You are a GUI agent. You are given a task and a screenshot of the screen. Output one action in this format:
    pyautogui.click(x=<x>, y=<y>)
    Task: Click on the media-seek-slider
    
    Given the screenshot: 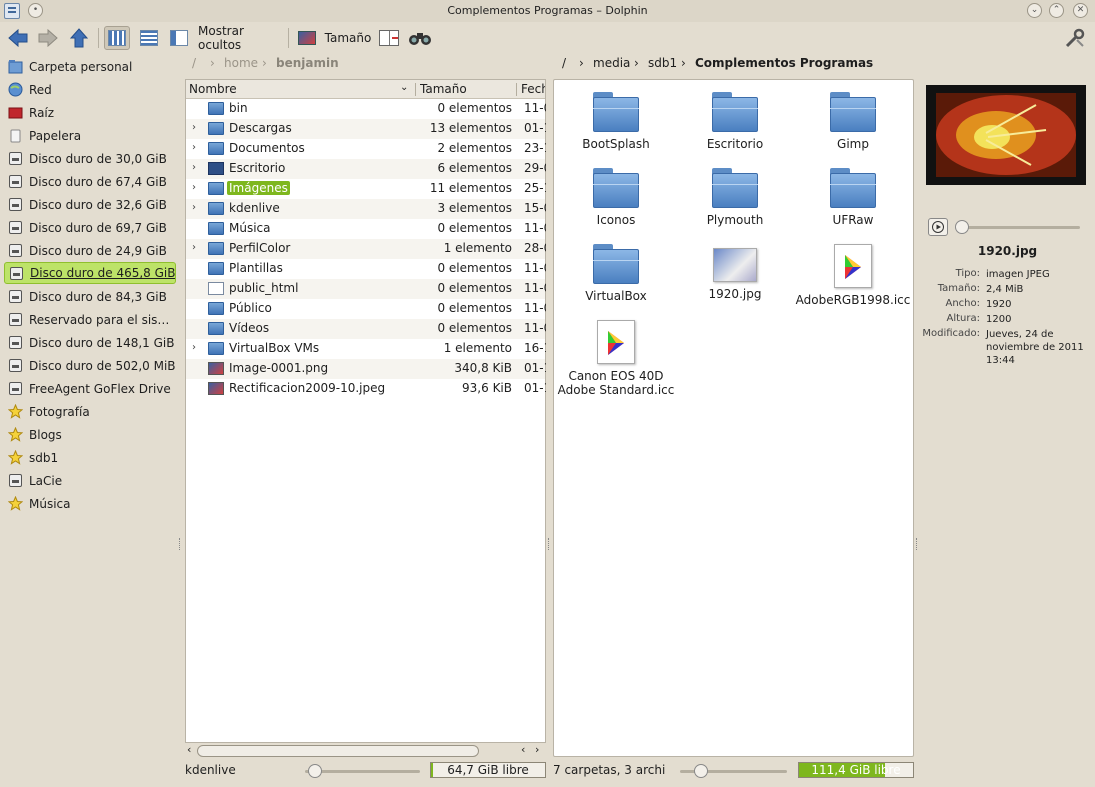 What is the action you would take?
    pyautogui.click(x=1018, y=227)
    